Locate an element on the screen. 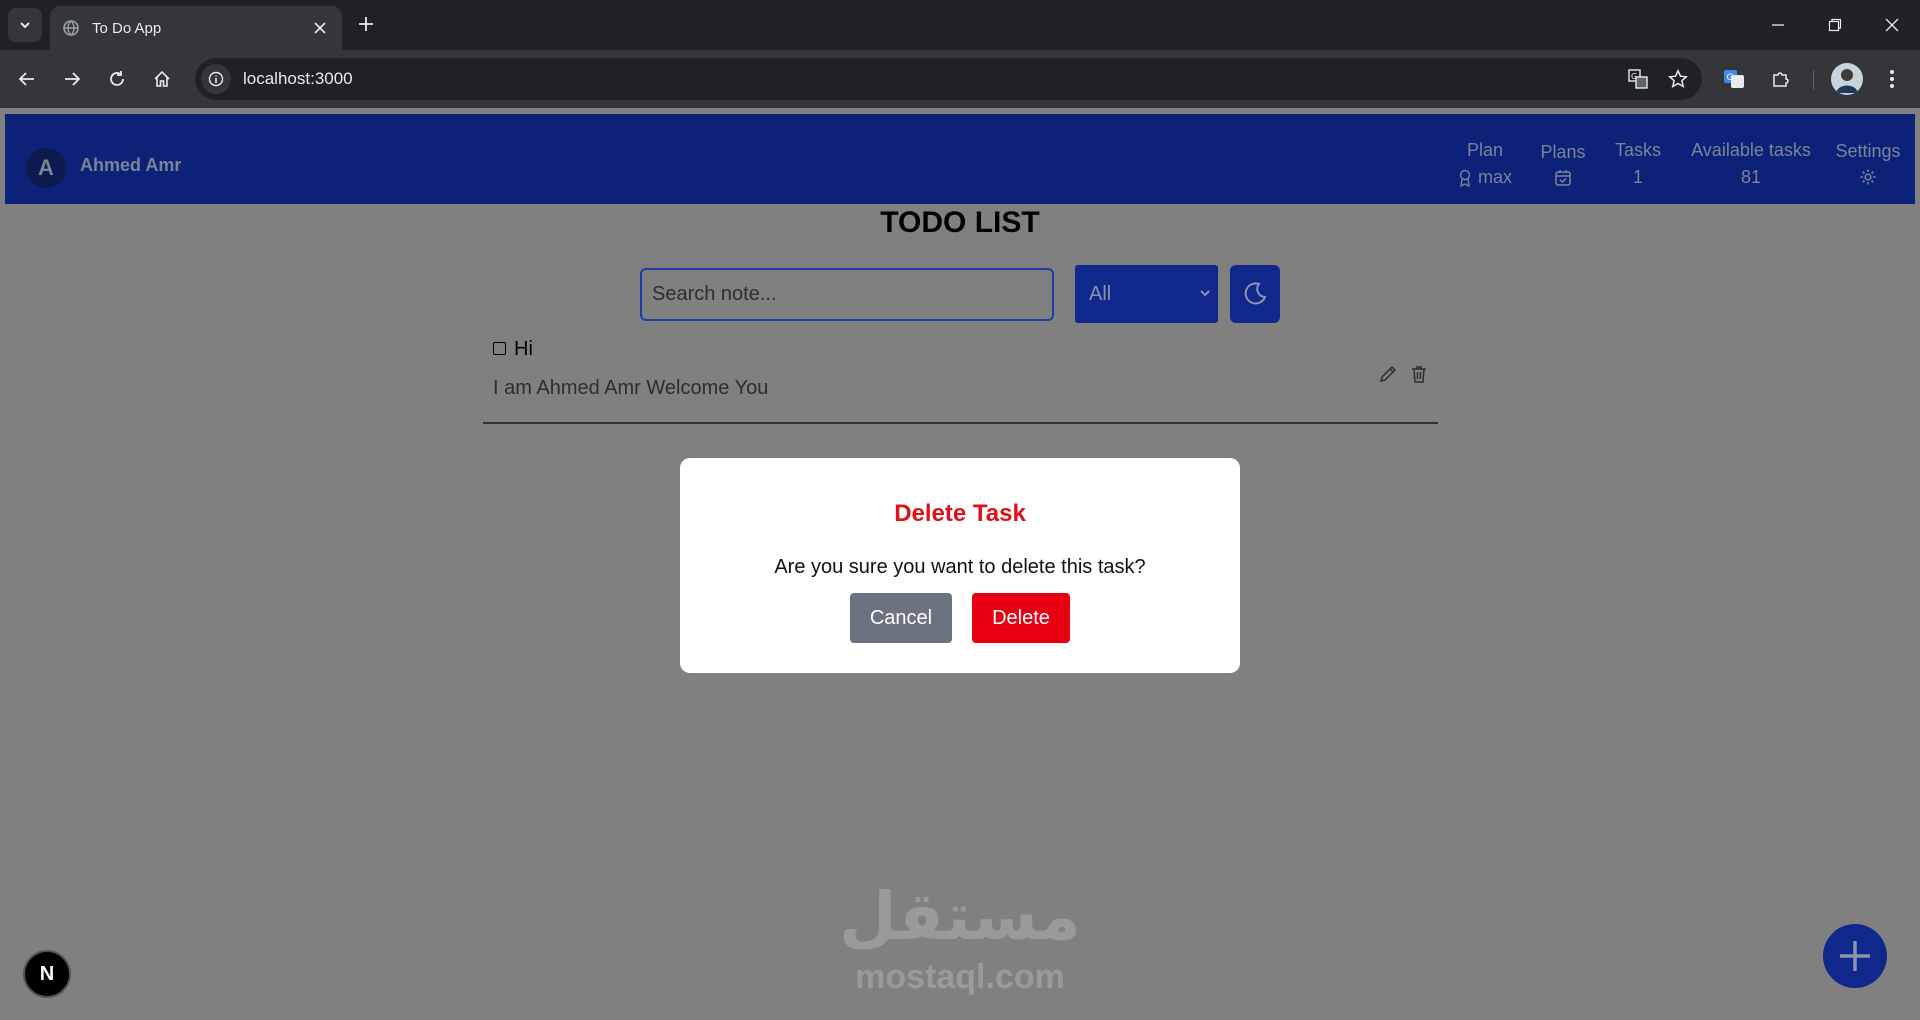 Image resolution: width=1920 pixels, height=1020 pixels. reload-button is located at coordinates (117, 79).